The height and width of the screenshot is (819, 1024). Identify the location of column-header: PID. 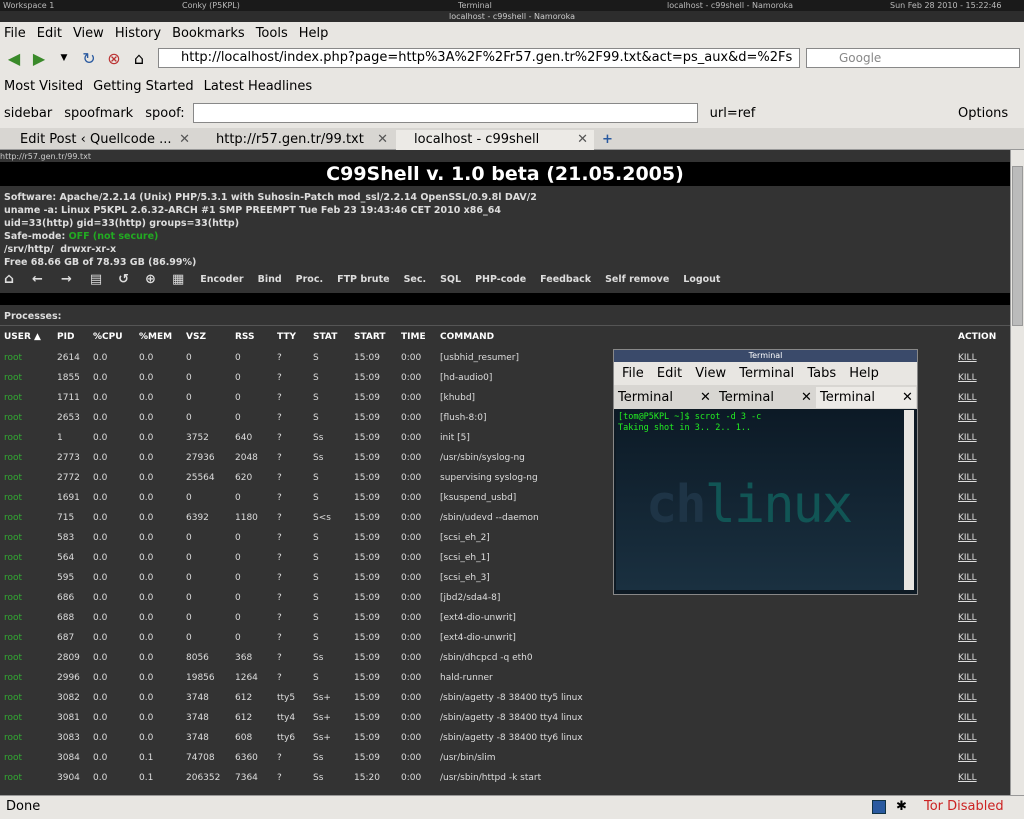
(65, 337).